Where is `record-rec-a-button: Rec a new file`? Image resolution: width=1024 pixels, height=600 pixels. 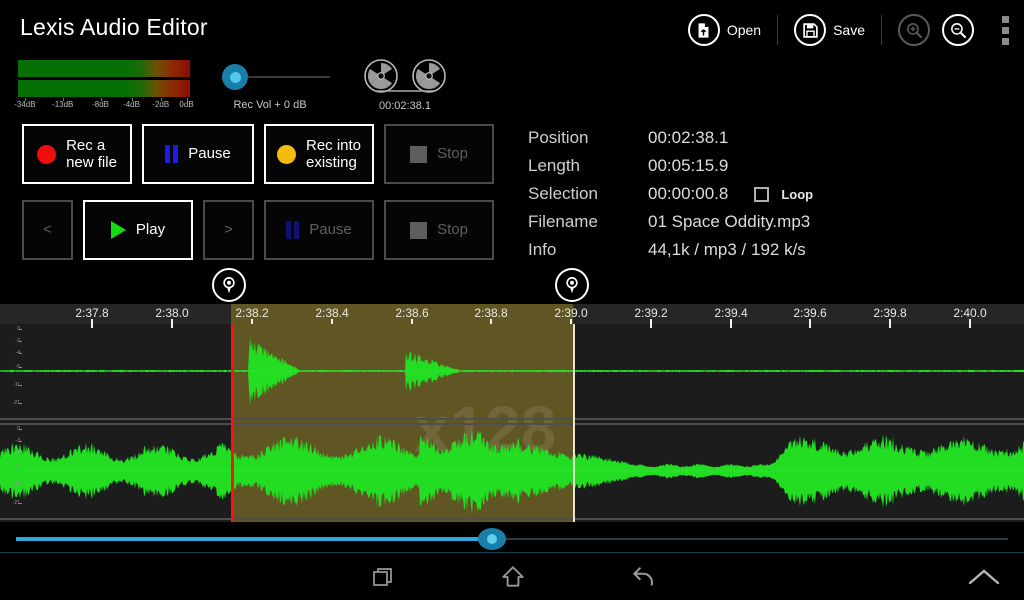
record-rec-a-button: Rec a new file is located at coordinates (77, 154).